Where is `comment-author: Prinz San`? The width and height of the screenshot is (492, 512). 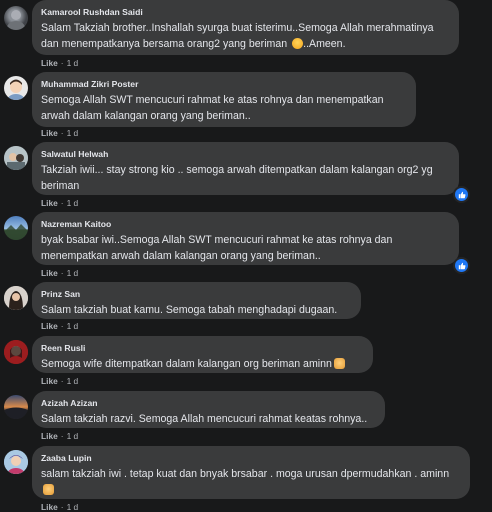 comment-author: Prinz San is located at coordinates (195, 294).